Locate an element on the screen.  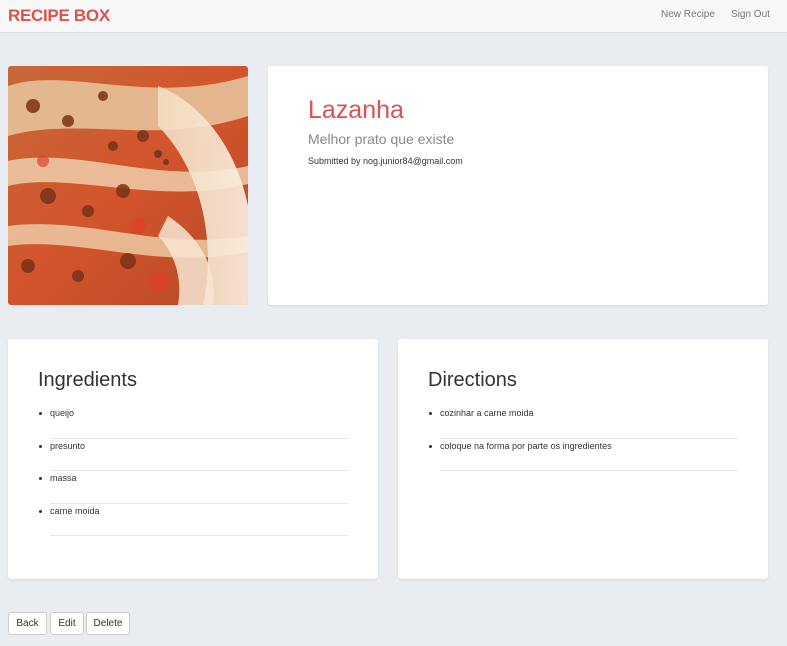
edit-button: Edit is located at coordinates (67, 623).